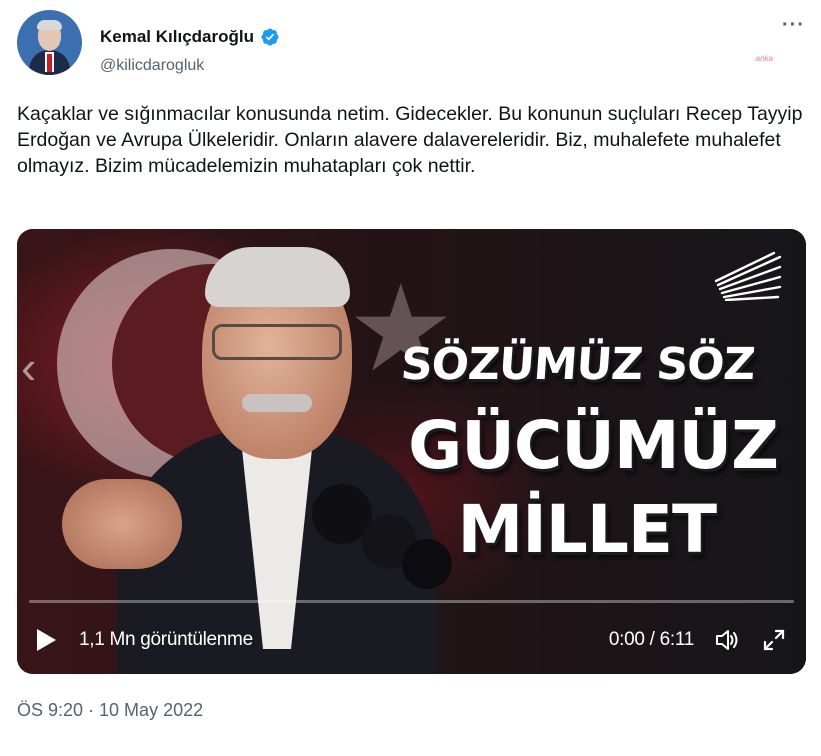 Image resolution: width=821 pixels, height=756 pixels. Describe the element at coordinates (764, 58) in the screenshot. I see `watermark: anka` at that location.